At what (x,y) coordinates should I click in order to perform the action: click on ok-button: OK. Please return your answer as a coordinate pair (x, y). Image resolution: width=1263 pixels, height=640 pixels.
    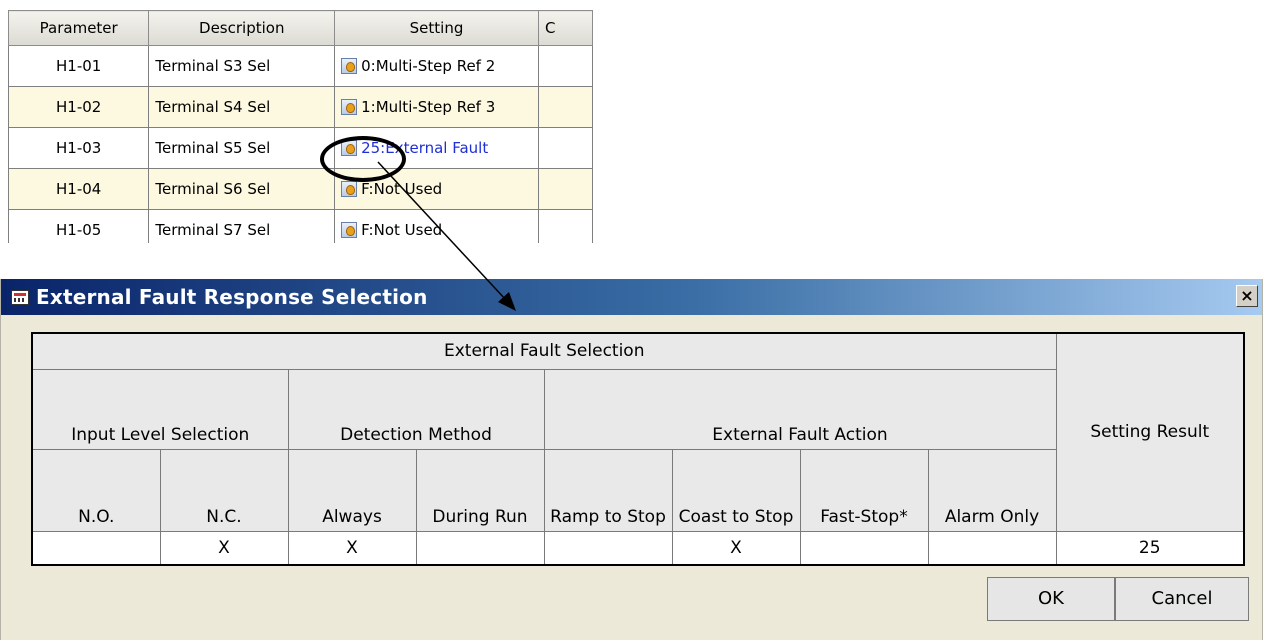
    Looking at the image, I should click on (1051, 599).